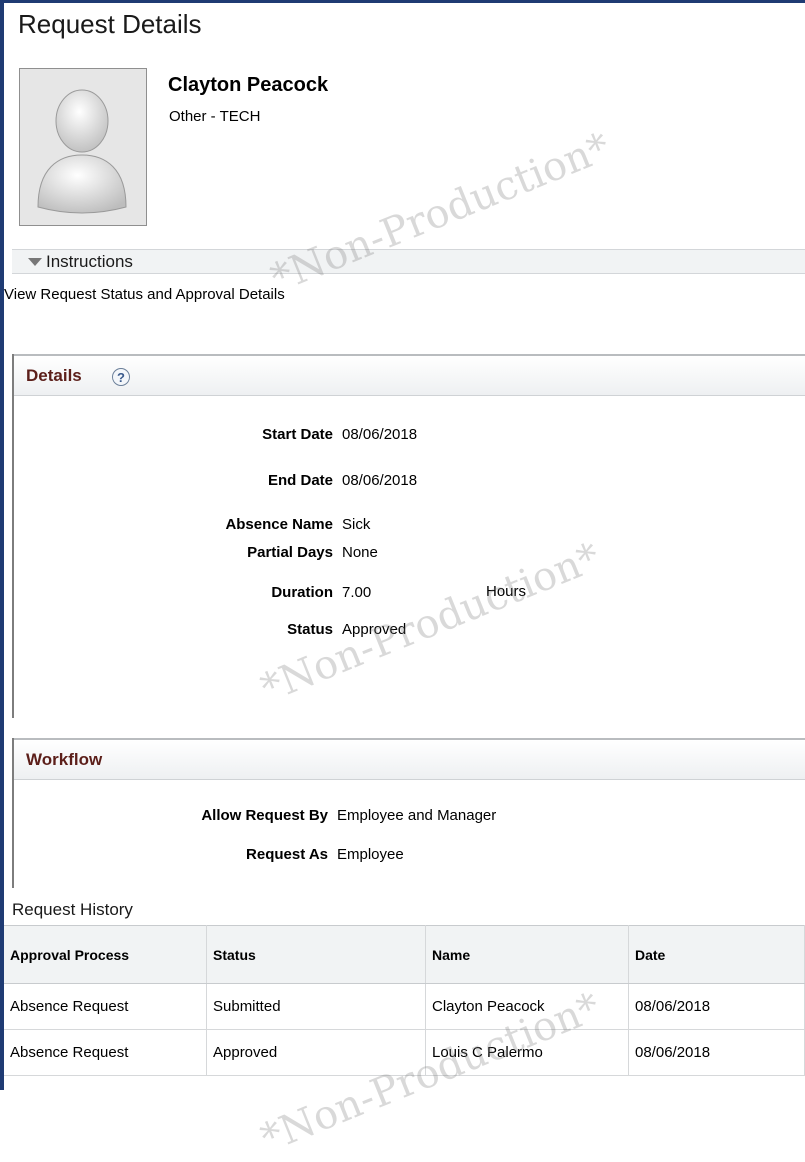 This screenshot has width=805, height=1162. I want to click on collapse-triangle-icon, so click(35, 262).